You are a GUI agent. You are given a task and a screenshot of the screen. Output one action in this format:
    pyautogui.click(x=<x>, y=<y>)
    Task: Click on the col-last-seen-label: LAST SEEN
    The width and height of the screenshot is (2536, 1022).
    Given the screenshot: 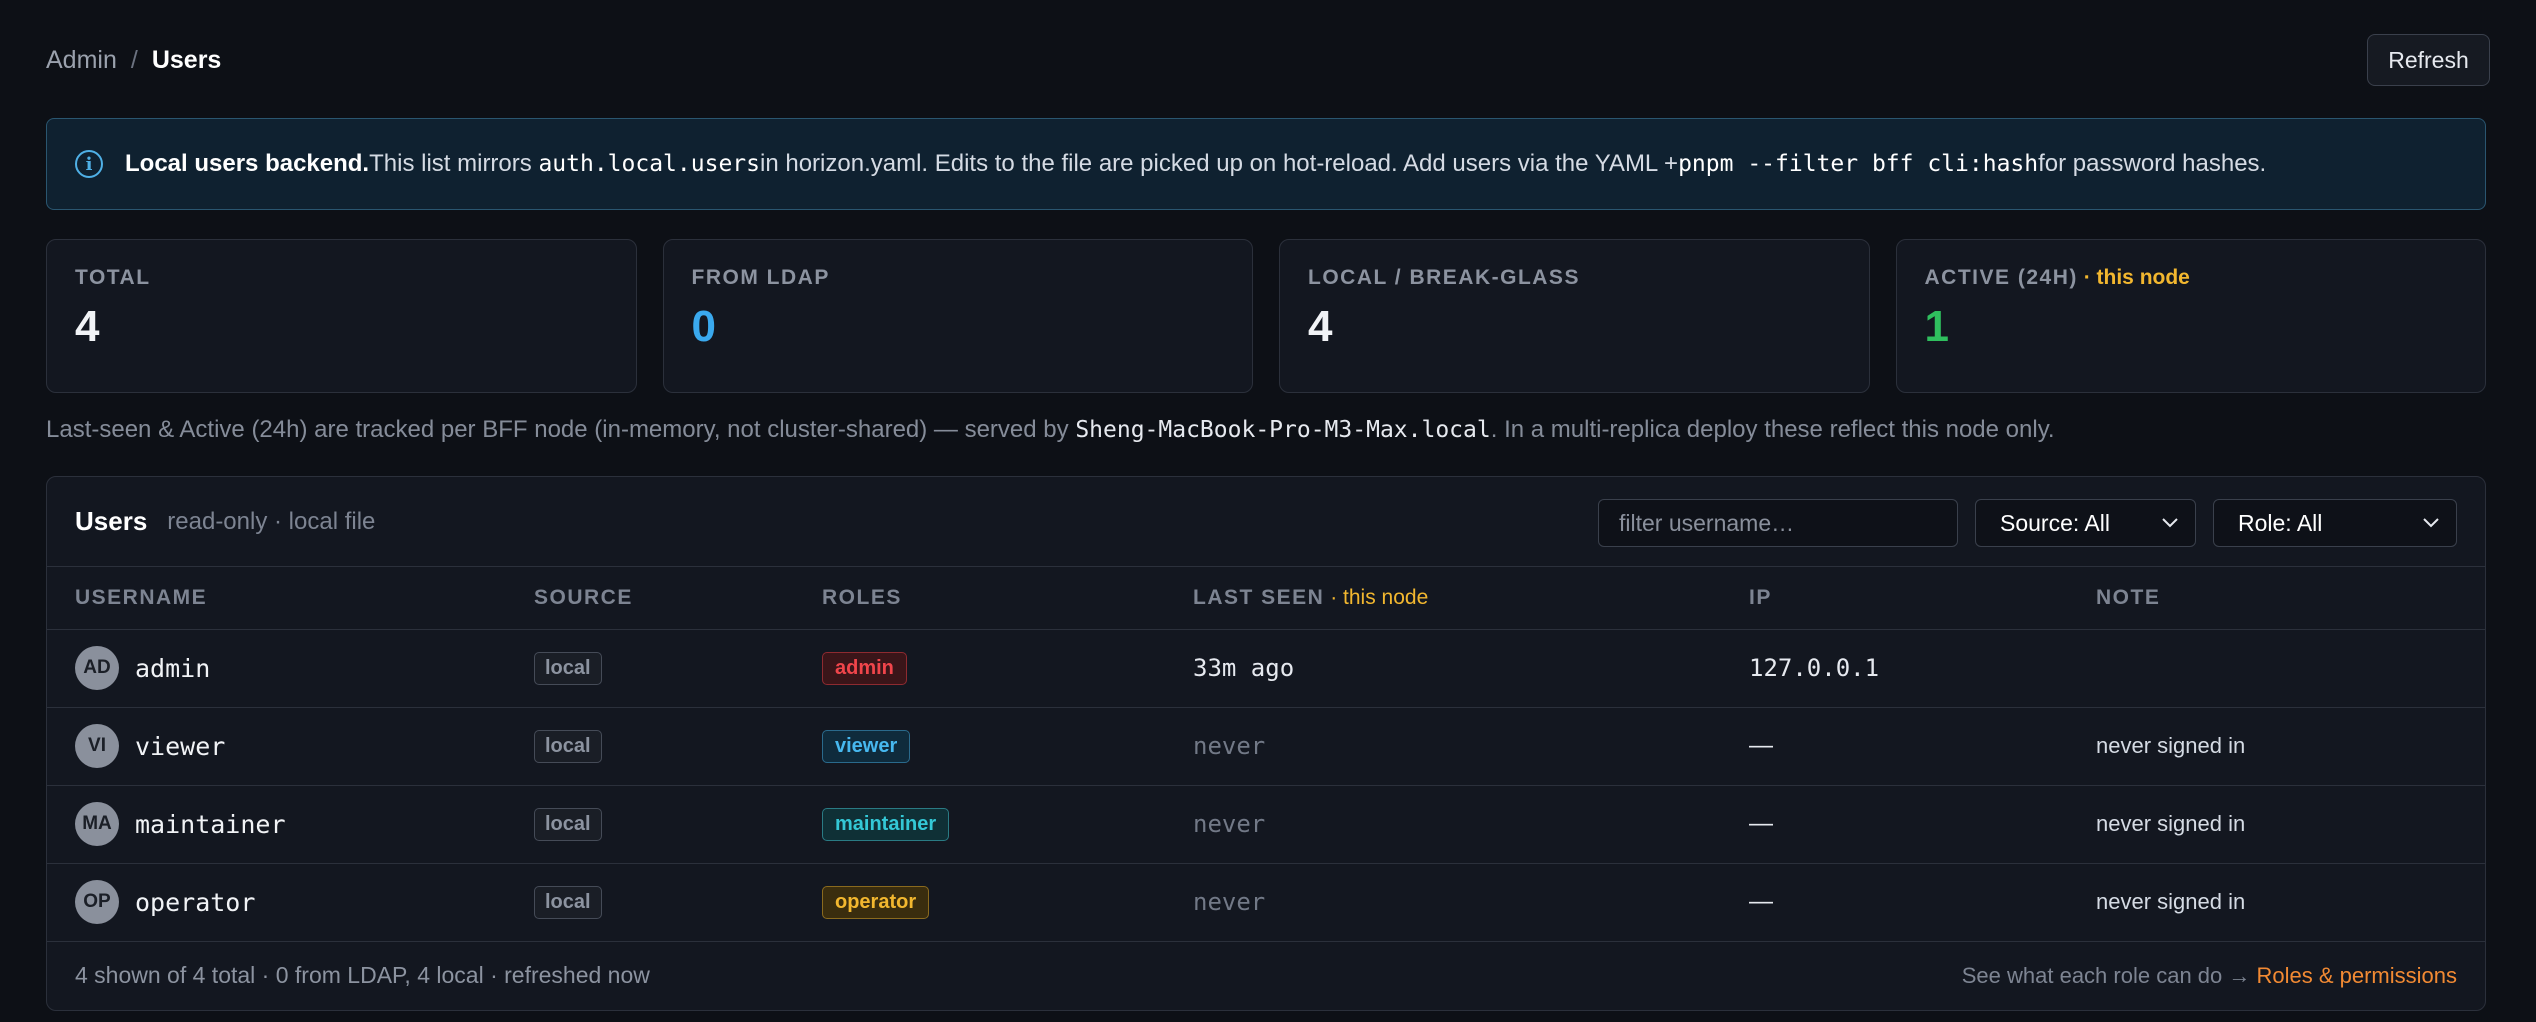 What is the action you would take?
    pyautogui.click(x=1259, y=597)
    